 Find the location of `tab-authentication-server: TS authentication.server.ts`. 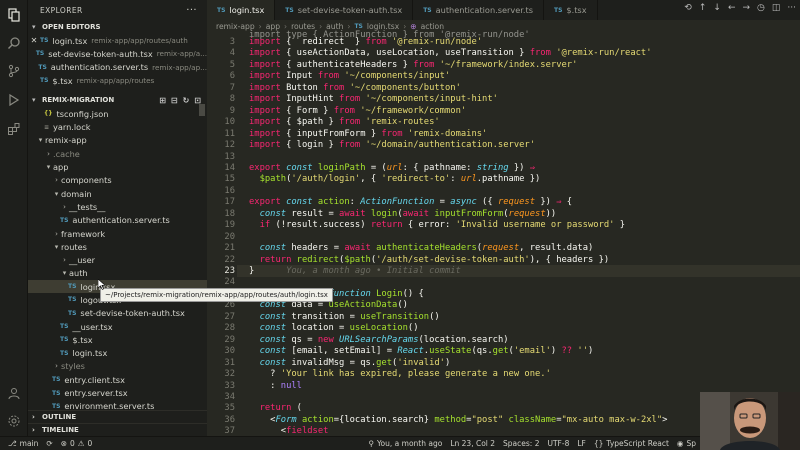

tab-authentication-server: TS authentication.server.ts is located at coordinates (478, 10).